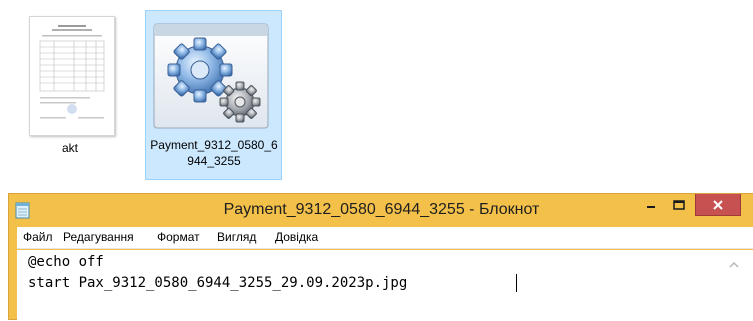 This screenshot has width=753, height=321. Describe the element at coordinates (98, 237) in the screenshot. I see `menu-edit: Редагування` at that location.